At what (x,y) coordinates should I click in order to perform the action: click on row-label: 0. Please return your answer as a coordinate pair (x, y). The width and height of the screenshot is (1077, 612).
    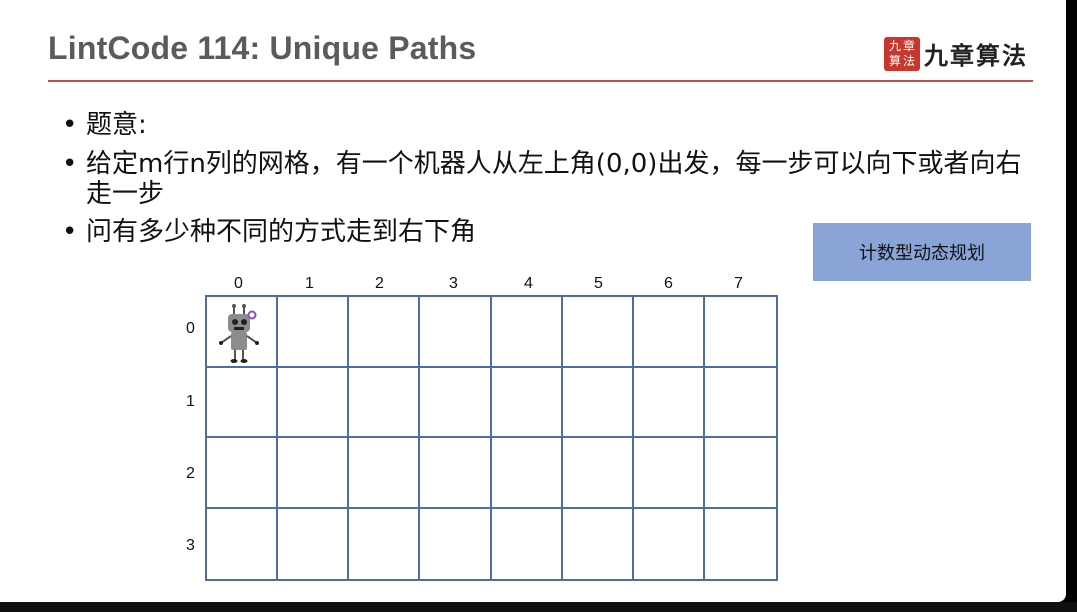
    Looking at the image, I should click on (190, 328).